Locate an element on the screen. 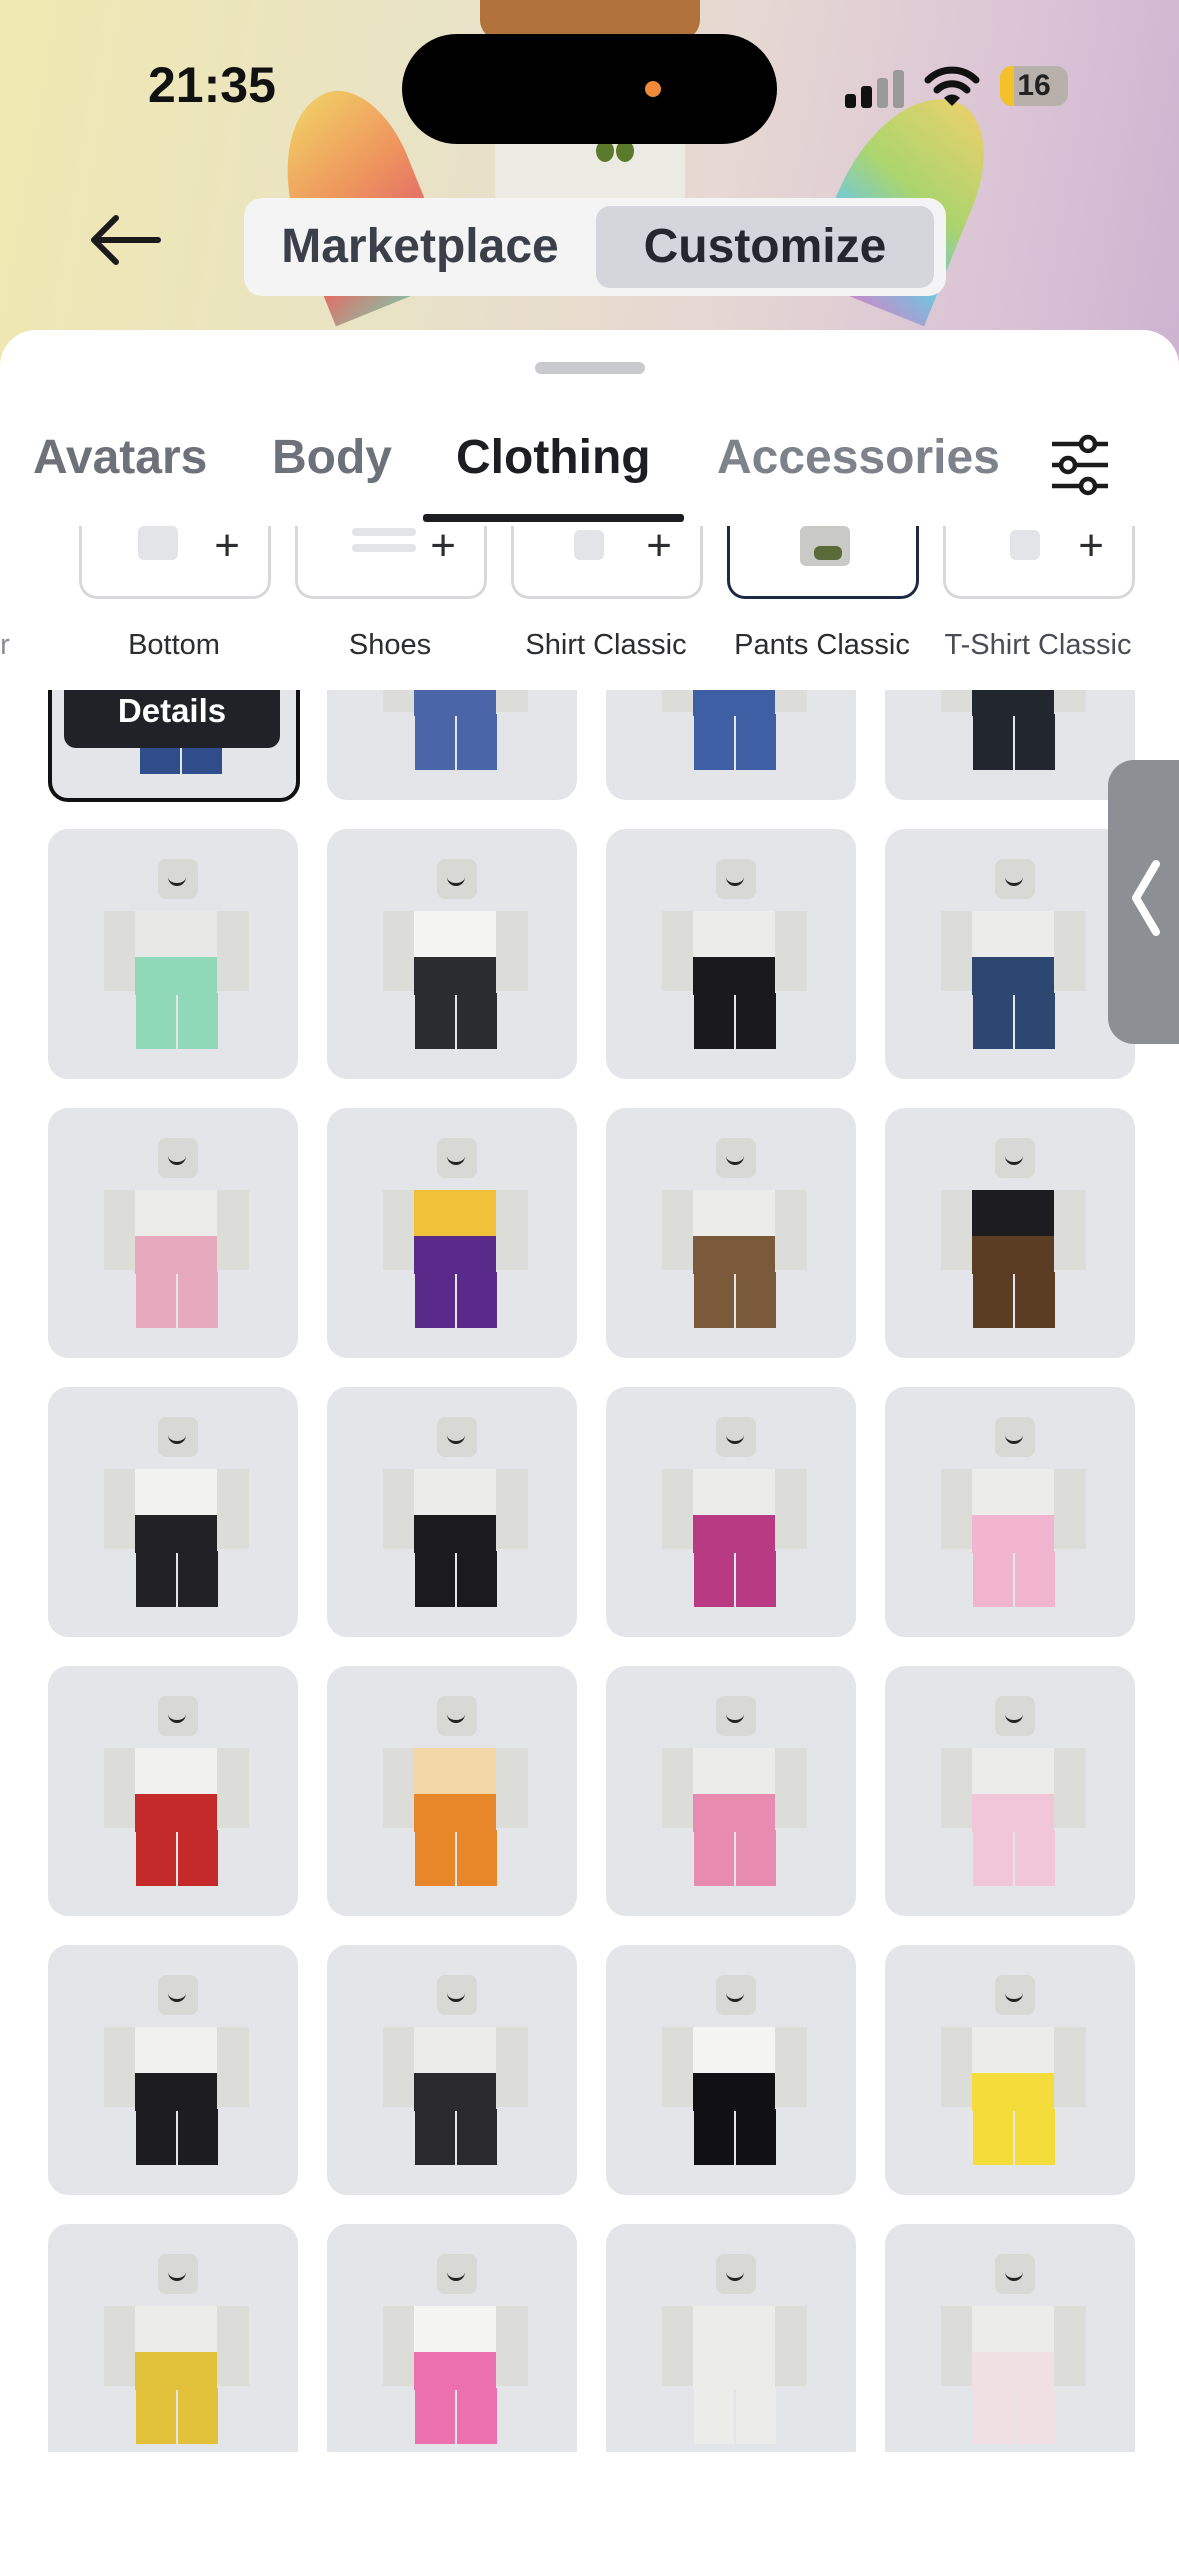 The image size is (1179, 2556). mode-segmented-control: Marketplace Customize is located at coordinates (595, 247).